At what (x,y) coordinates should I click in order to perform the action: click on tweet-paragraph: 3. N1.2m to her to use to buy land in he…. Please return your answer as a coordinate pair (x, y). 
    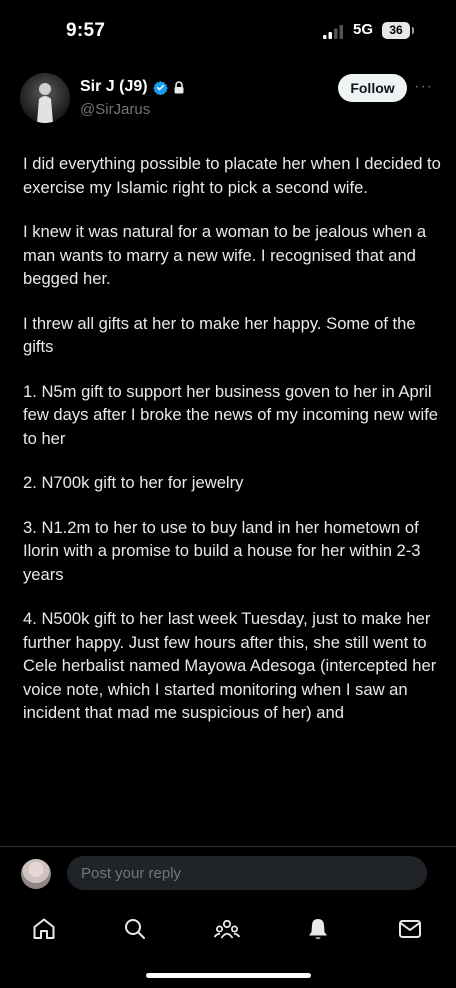
    Looking at the image, I should click on (222, 550).